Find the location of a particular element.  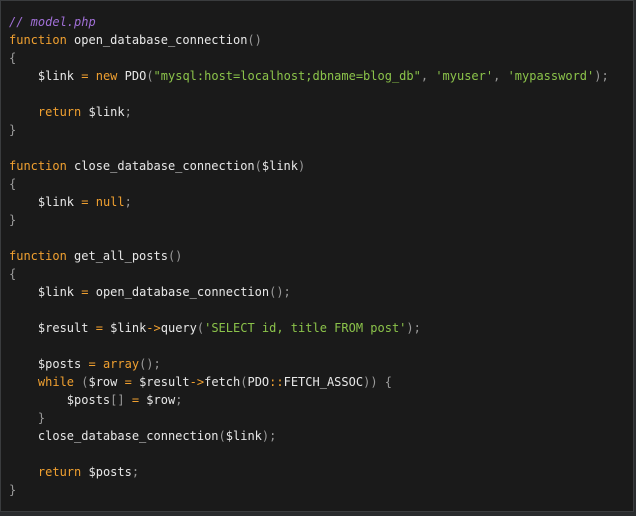

code-line-26: return $posts; is located at coordinates (309, 472).